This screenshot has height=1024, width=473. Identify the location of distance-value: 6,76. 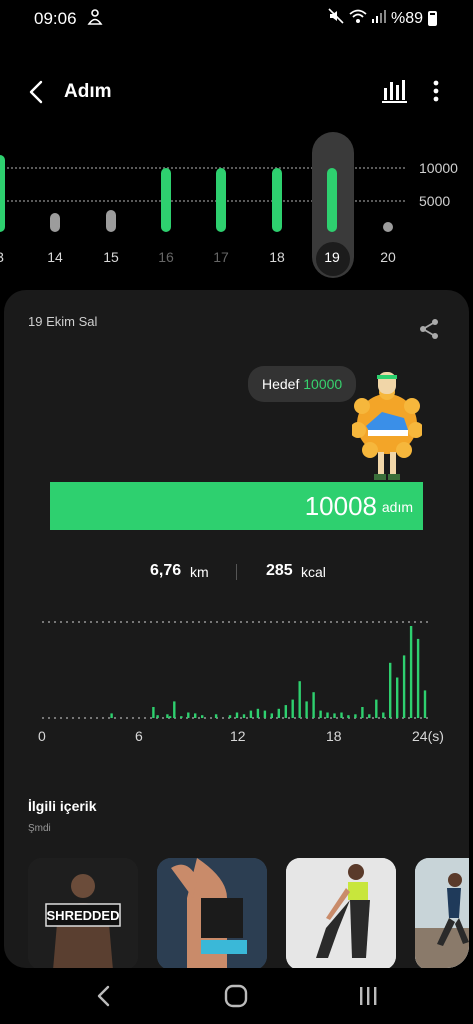
(166, 570).